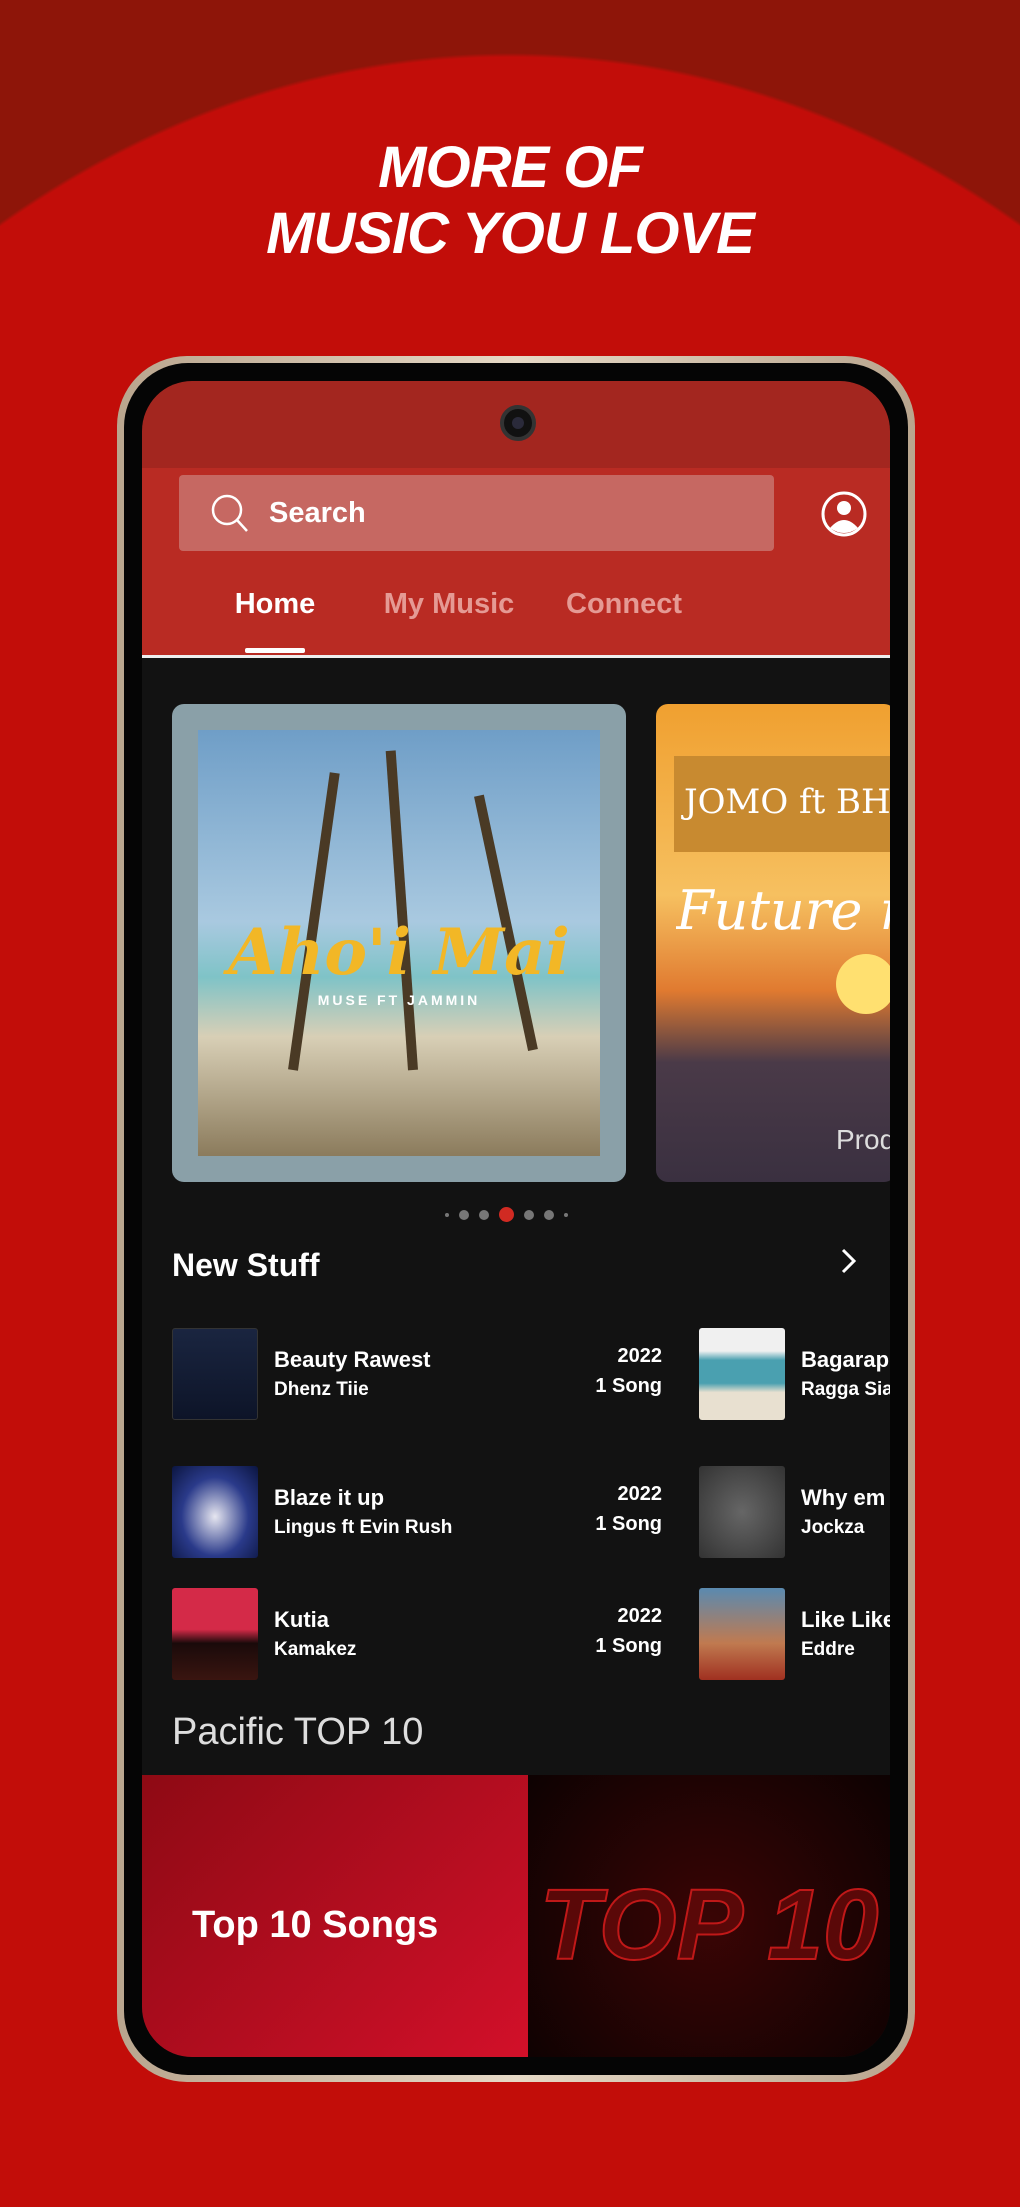 The width and height of the screenshot is (1020, 2207). I want to click on list-item: Why em Jockza, so click(792, 1512).